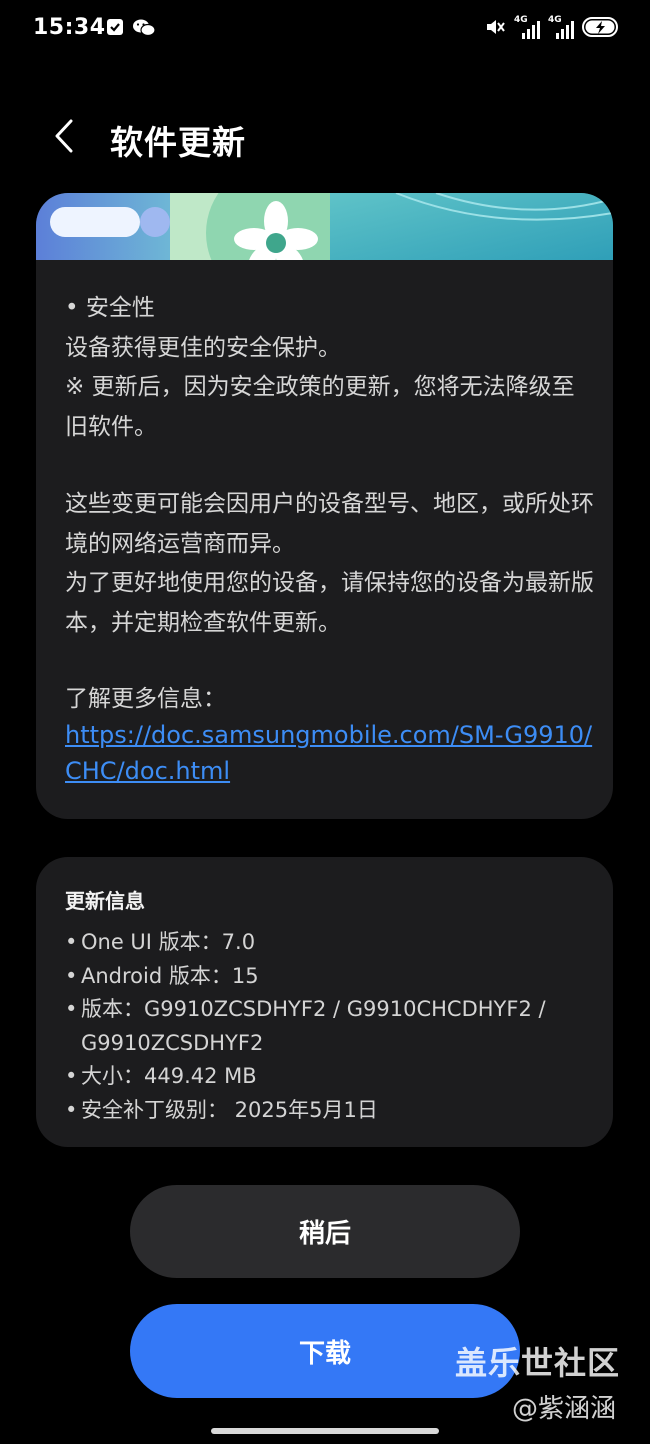 This screenshot has height=1444, width=650. Describe the element at coordinates (160, 942) in the screenshot. I see `list-item: • One UI 版本：7.0` at that location.